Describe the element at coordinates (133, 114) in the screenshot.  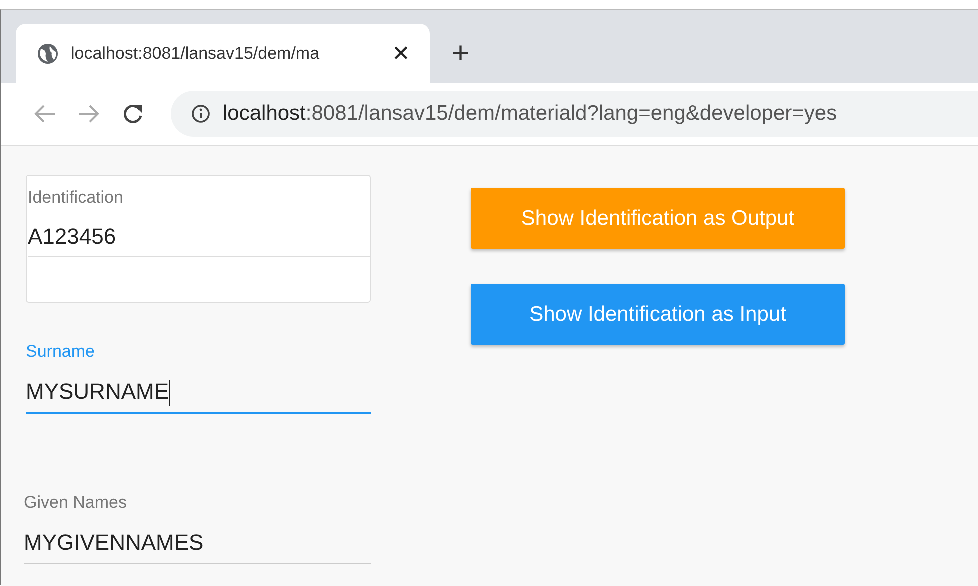
I see `reload-icon` at that location.